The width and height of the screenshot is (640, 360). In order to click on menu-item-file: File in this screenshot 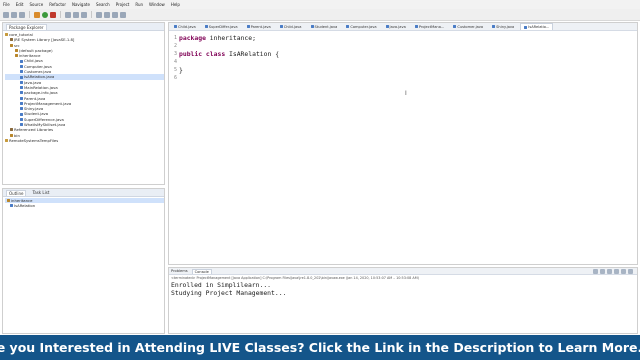, I will do `click(6, 4)`.